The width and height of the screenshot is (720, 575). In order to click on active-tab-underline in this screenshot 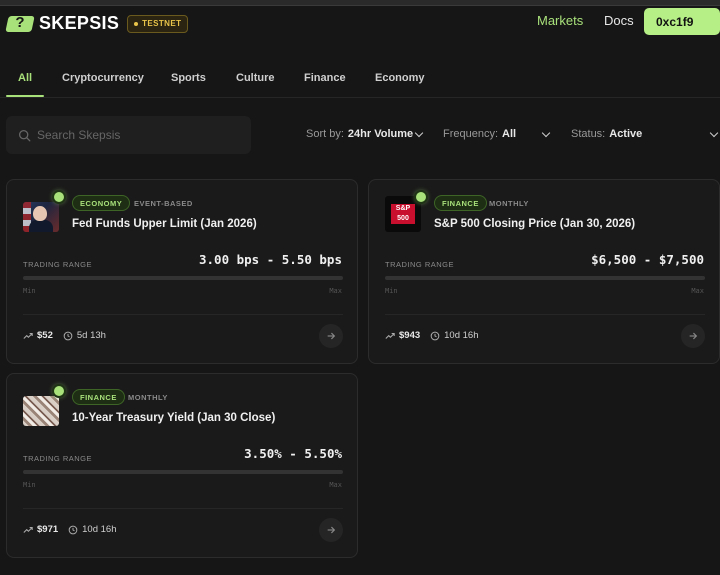, I will do `click(25, 96)`.